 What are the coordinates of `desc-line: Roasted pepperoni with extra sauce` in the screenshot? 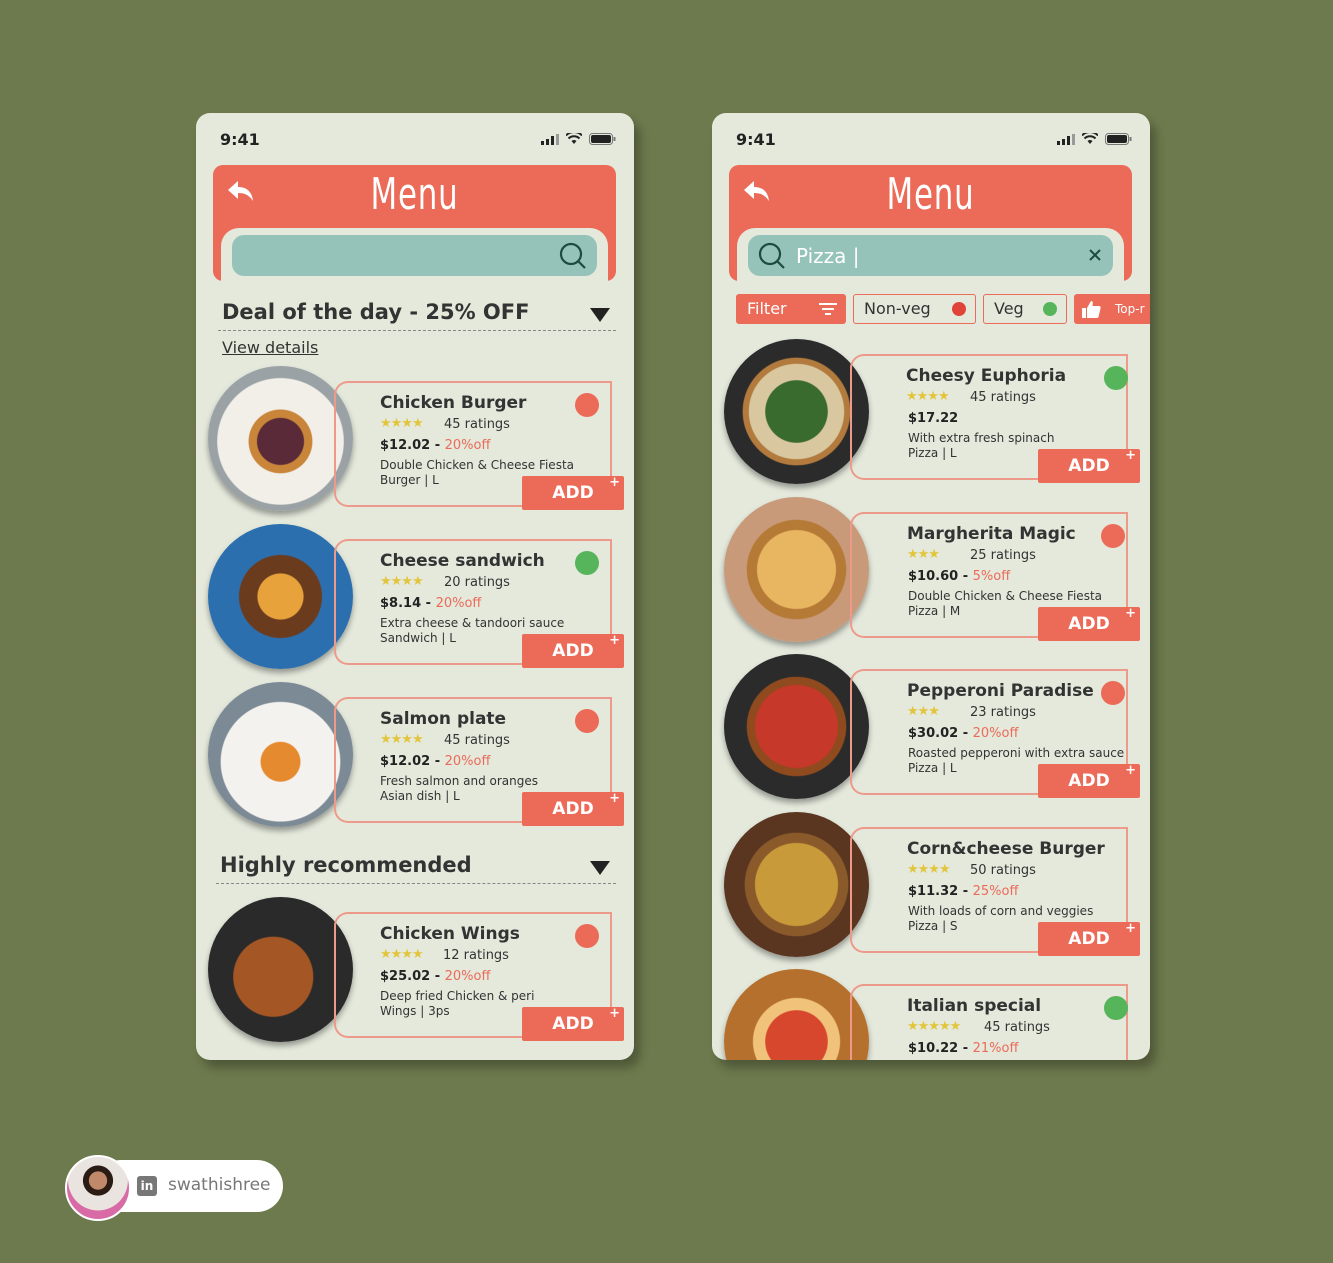 It's located at (1016, 753).